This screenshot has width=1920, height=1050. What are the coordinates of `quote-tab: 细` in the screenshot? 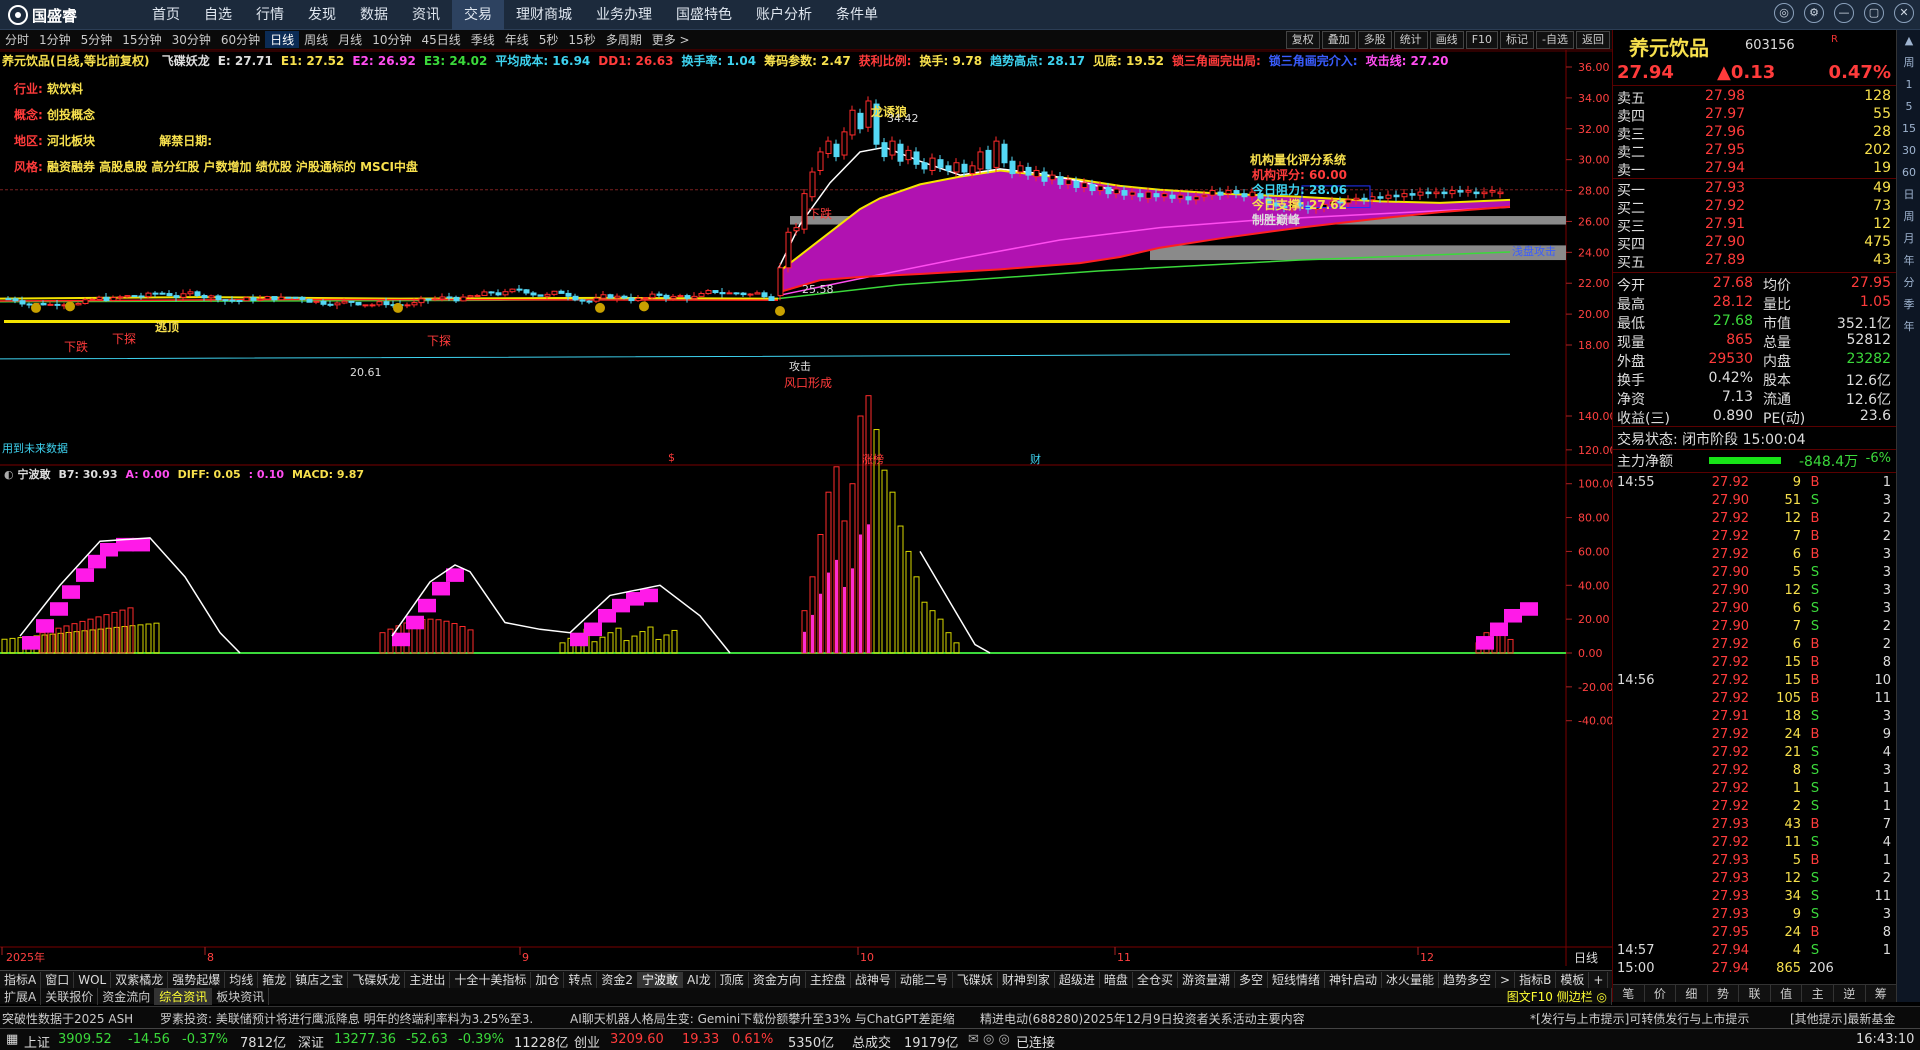 It's located at (1692, 993).